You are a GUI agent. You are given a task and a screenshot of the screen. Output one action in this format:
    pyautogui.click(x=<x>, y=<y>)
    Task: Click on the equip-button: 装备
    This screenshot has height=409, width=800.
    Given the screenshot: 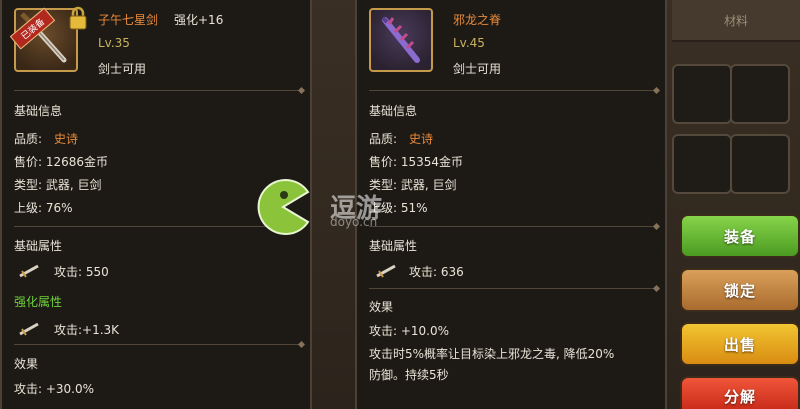 What is the action you would take?
    pyautogui.click(x=740, y=236)
    